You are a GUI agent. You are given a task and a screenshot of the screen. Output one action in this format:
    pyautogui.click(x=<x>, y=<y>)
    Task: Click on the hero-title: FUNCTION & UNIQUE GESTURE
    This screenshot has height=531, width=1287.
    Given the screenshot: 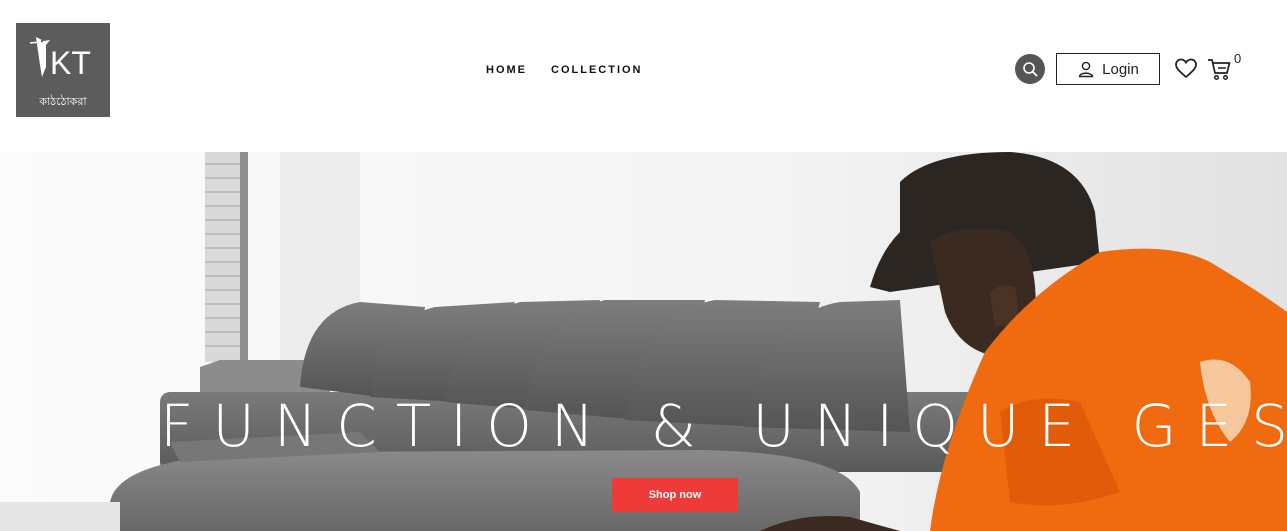 What is the action you would take?
    pyautogui.click(x=723, y=426)
    